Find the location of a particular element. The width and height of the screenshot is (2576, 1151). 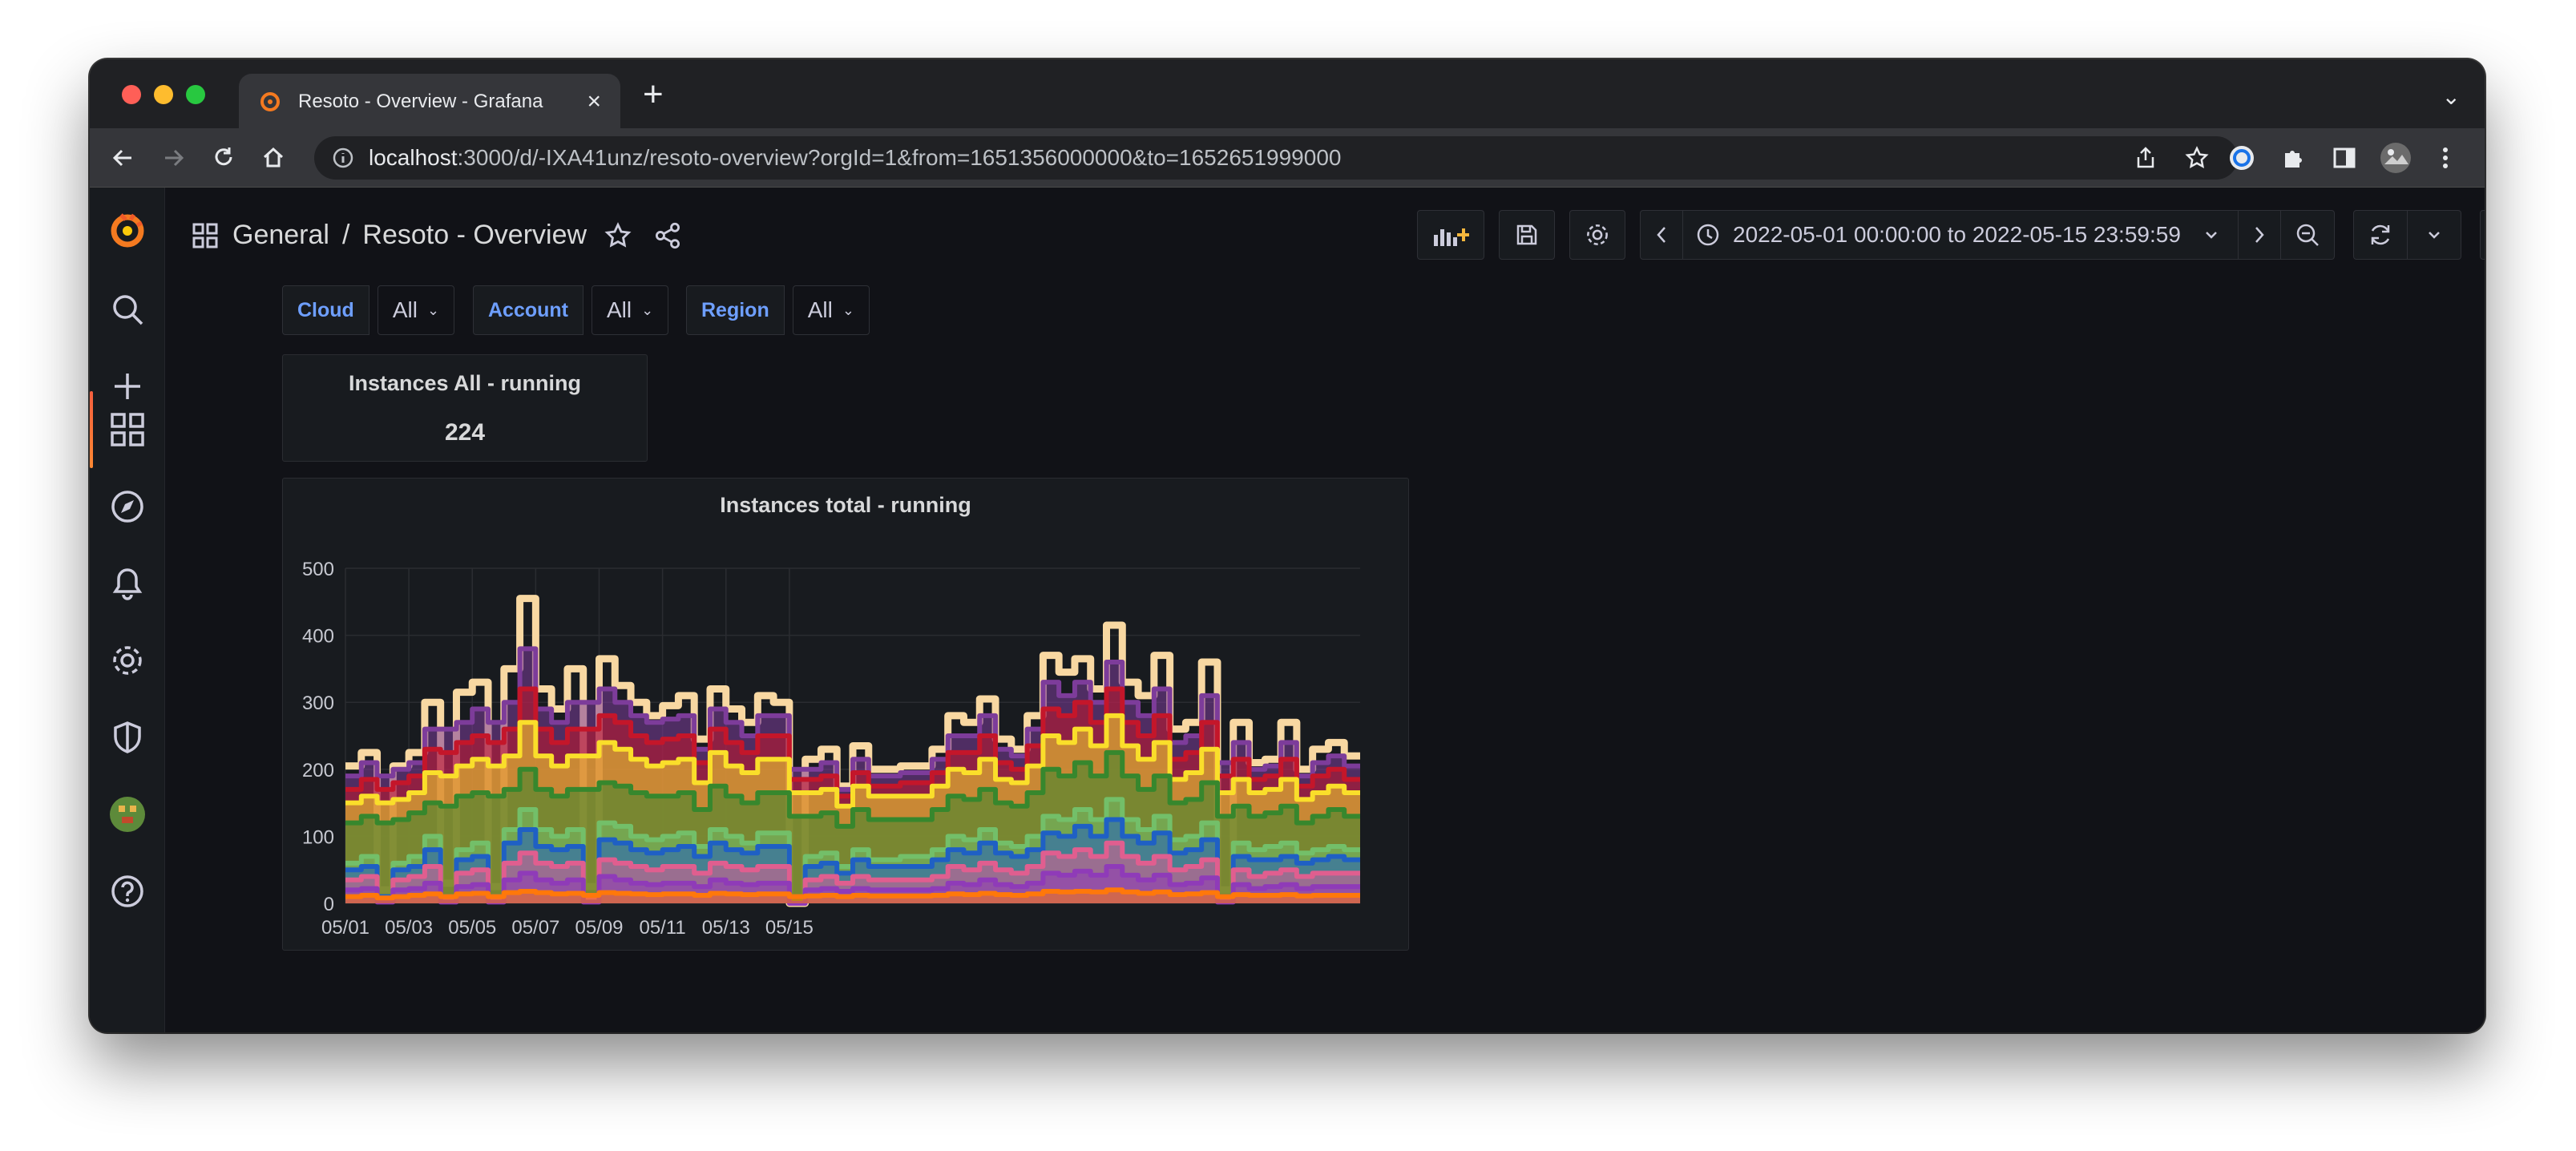

share-page-icon is located at coordinates (2146, 158).